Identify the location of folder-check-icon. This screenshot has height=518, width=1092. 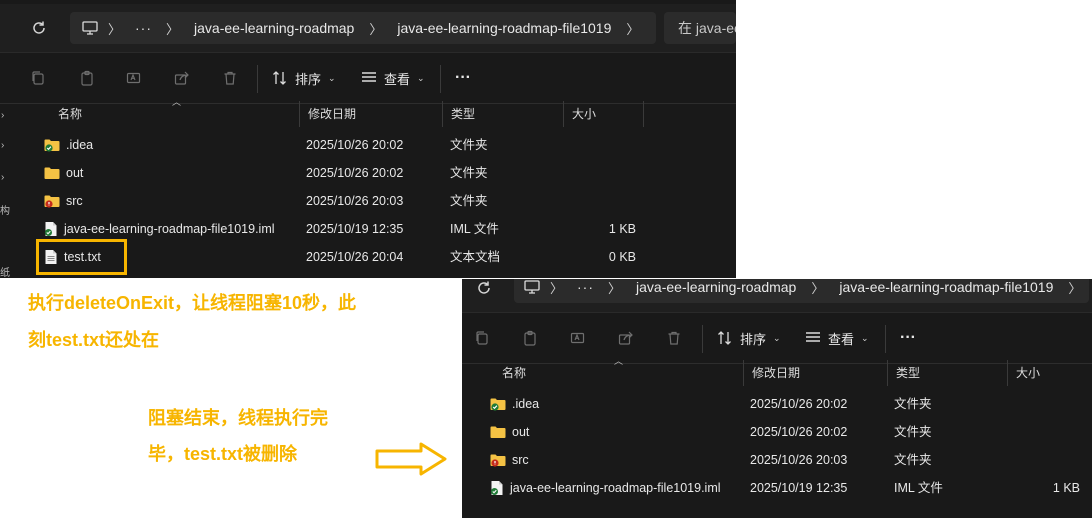
(52, 145).